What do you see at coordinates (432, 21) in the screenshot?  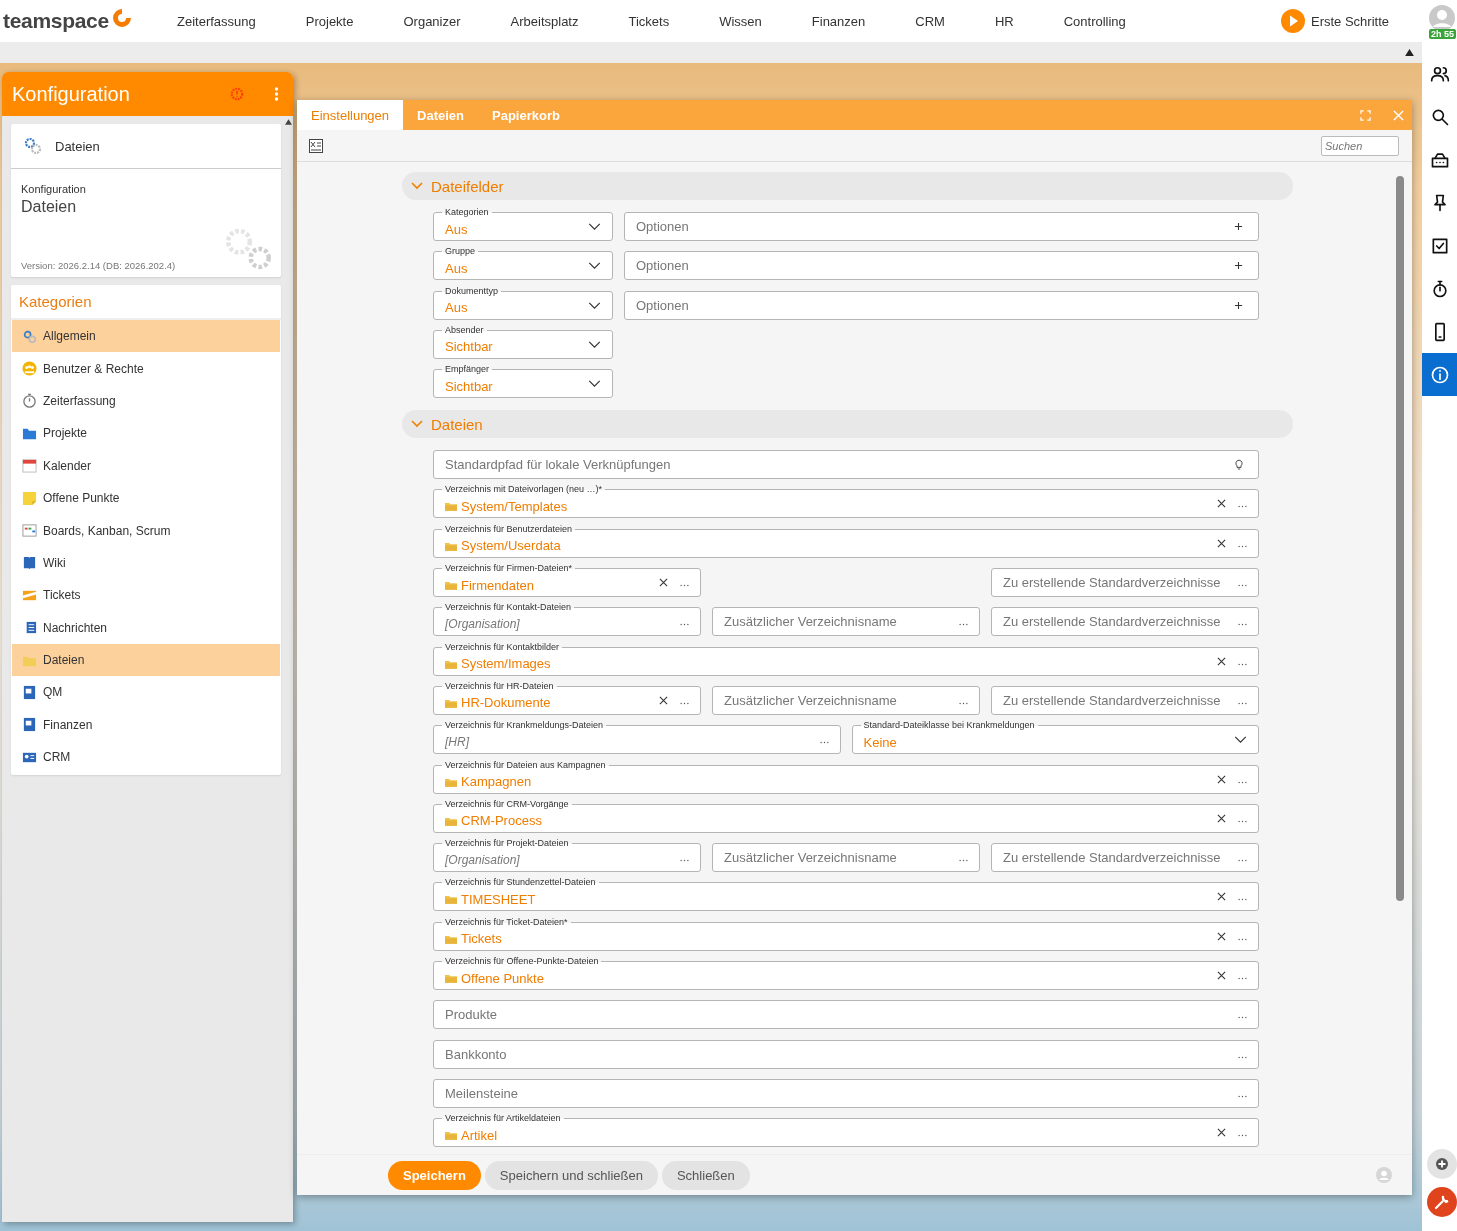 I see `nav-link: Organizer` at bounding box center [432, 21].